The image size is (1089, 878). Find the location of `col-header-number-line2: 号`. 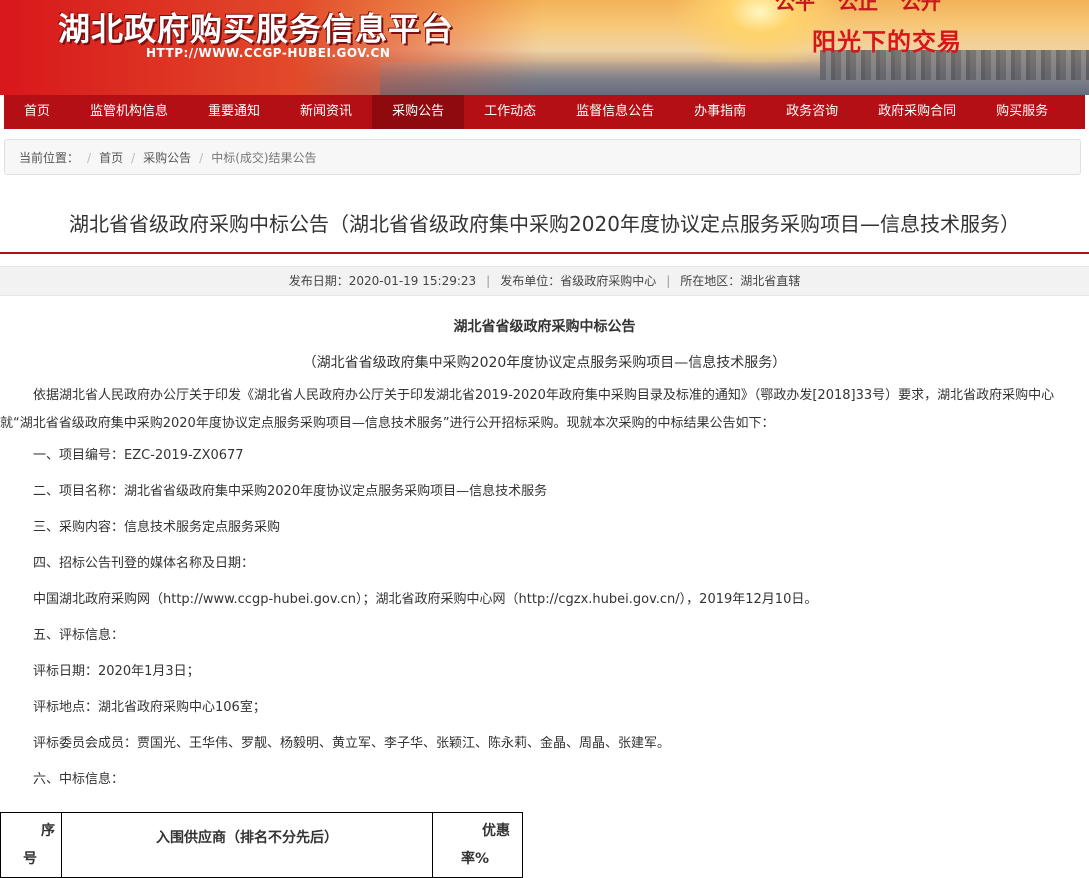

col-header-number-line2: 号 is located at coordinates (30, 859).